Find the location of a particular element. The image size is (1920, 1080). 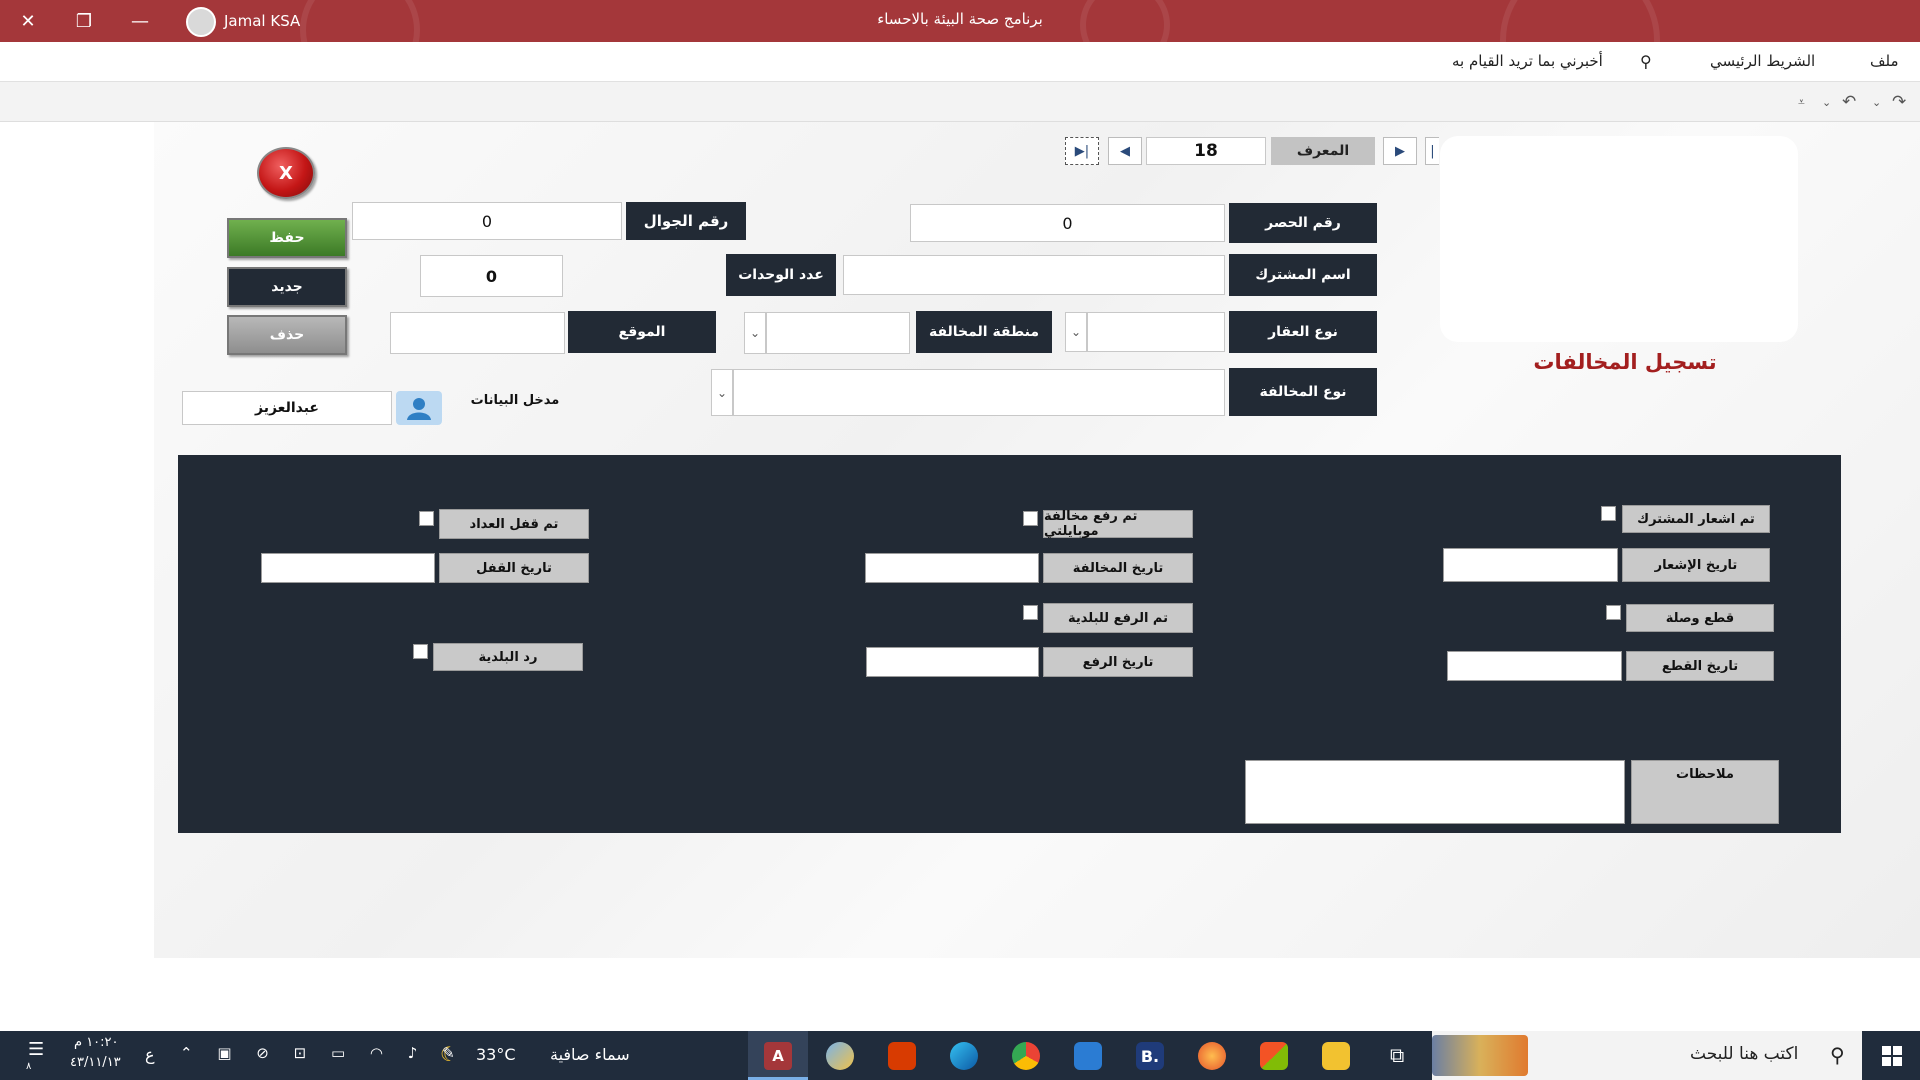

notify-subscriber-button: تم اشعار المشترك is located at coordinates (1696, 519).